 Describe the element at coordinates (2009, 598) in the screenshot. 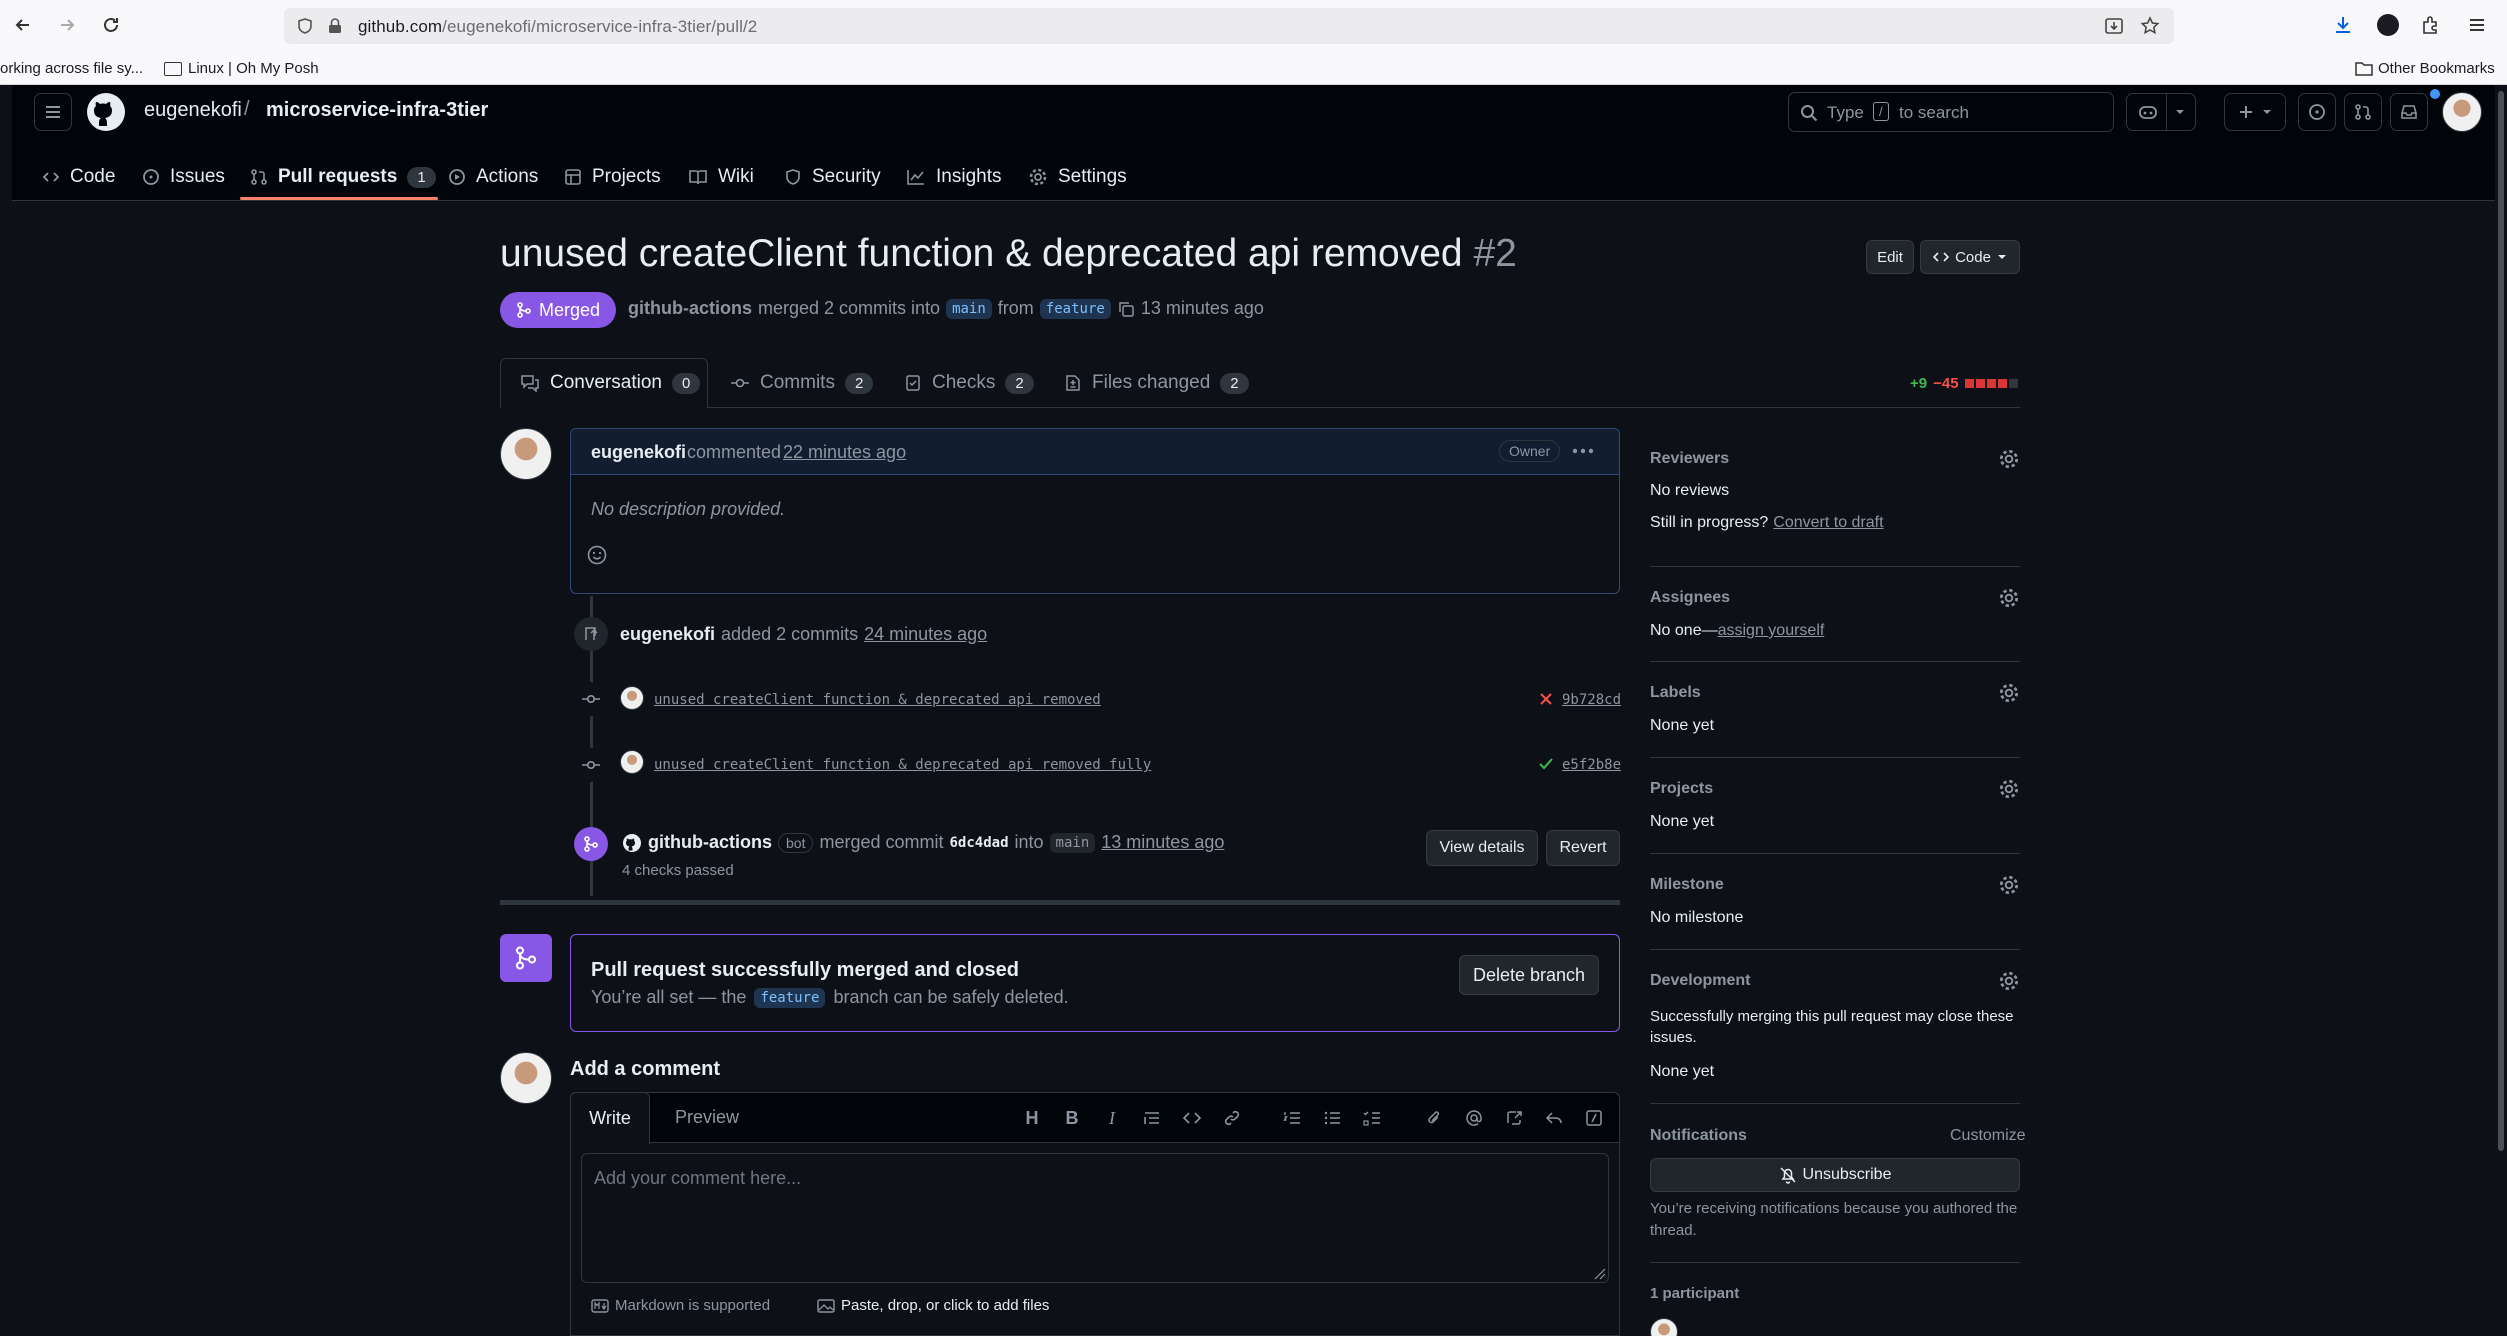

I see `assignees-gear-icon` at that location.